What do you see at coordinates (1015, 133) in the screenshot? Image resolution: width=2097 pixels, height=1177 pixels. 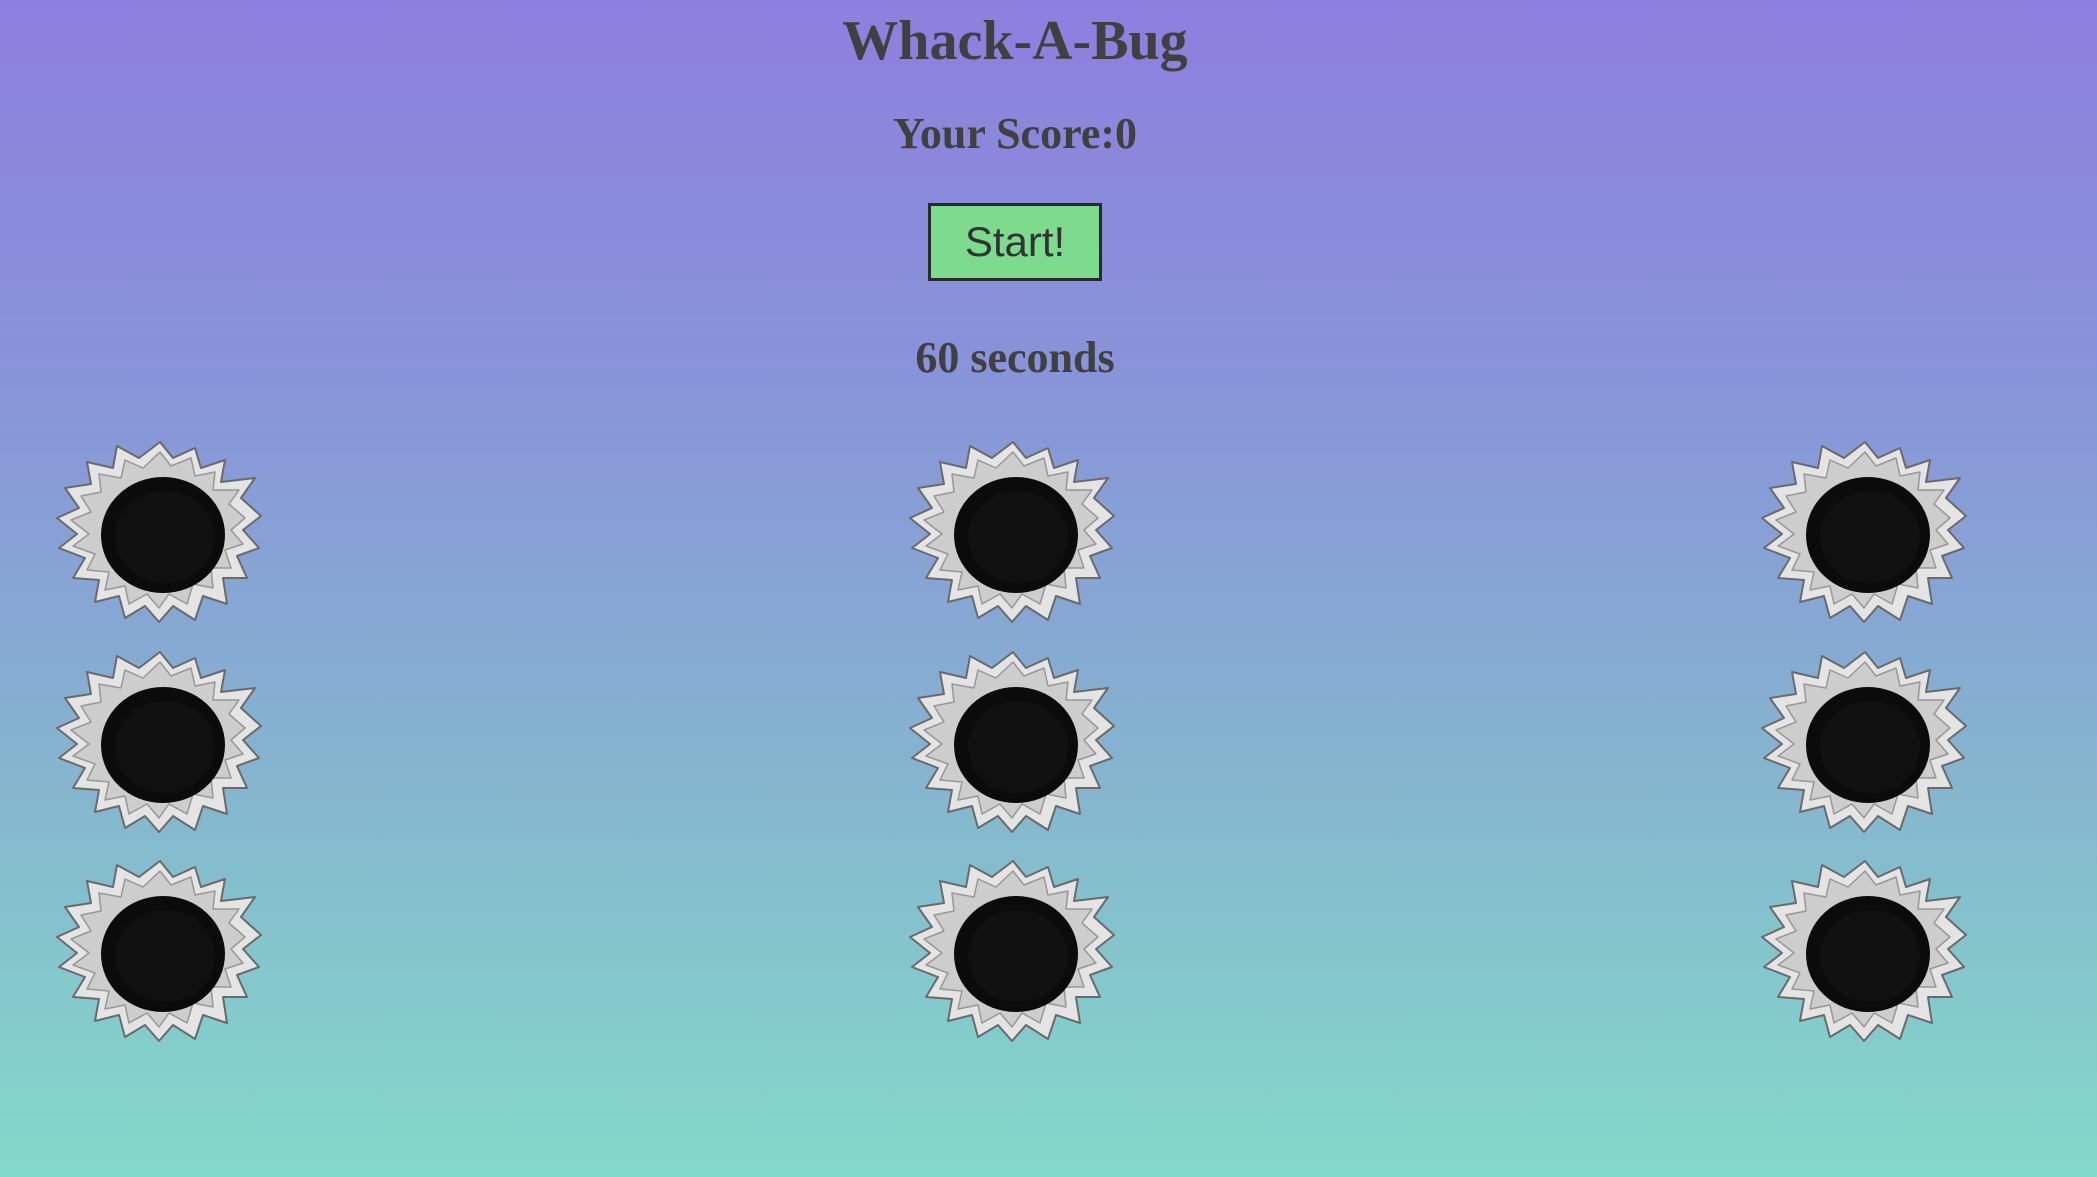 I see `score-display: Your Score:0` at bounding box center [1015, 133].